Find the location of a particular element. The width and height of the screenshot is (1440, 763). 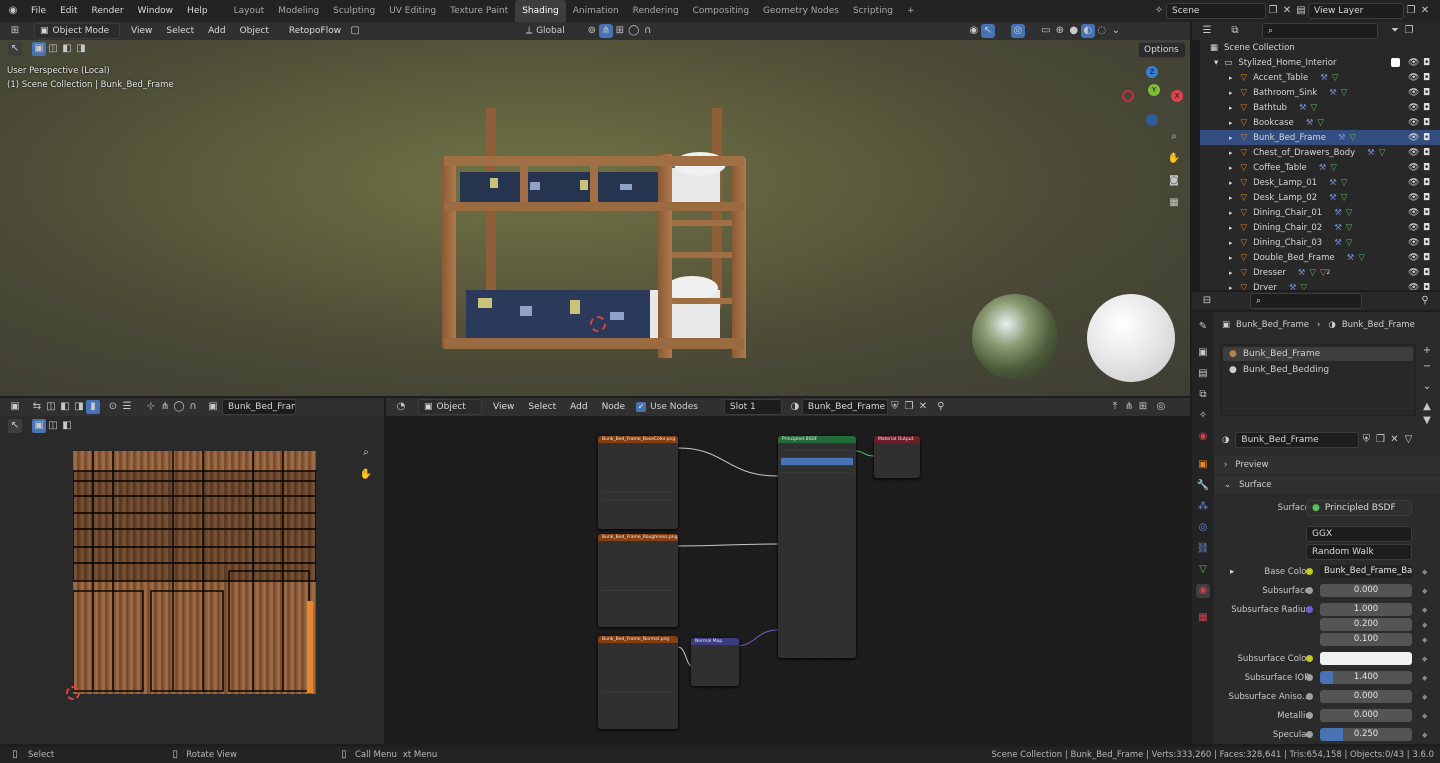

node-menu-select: Select is located at coordinates (542, 407).